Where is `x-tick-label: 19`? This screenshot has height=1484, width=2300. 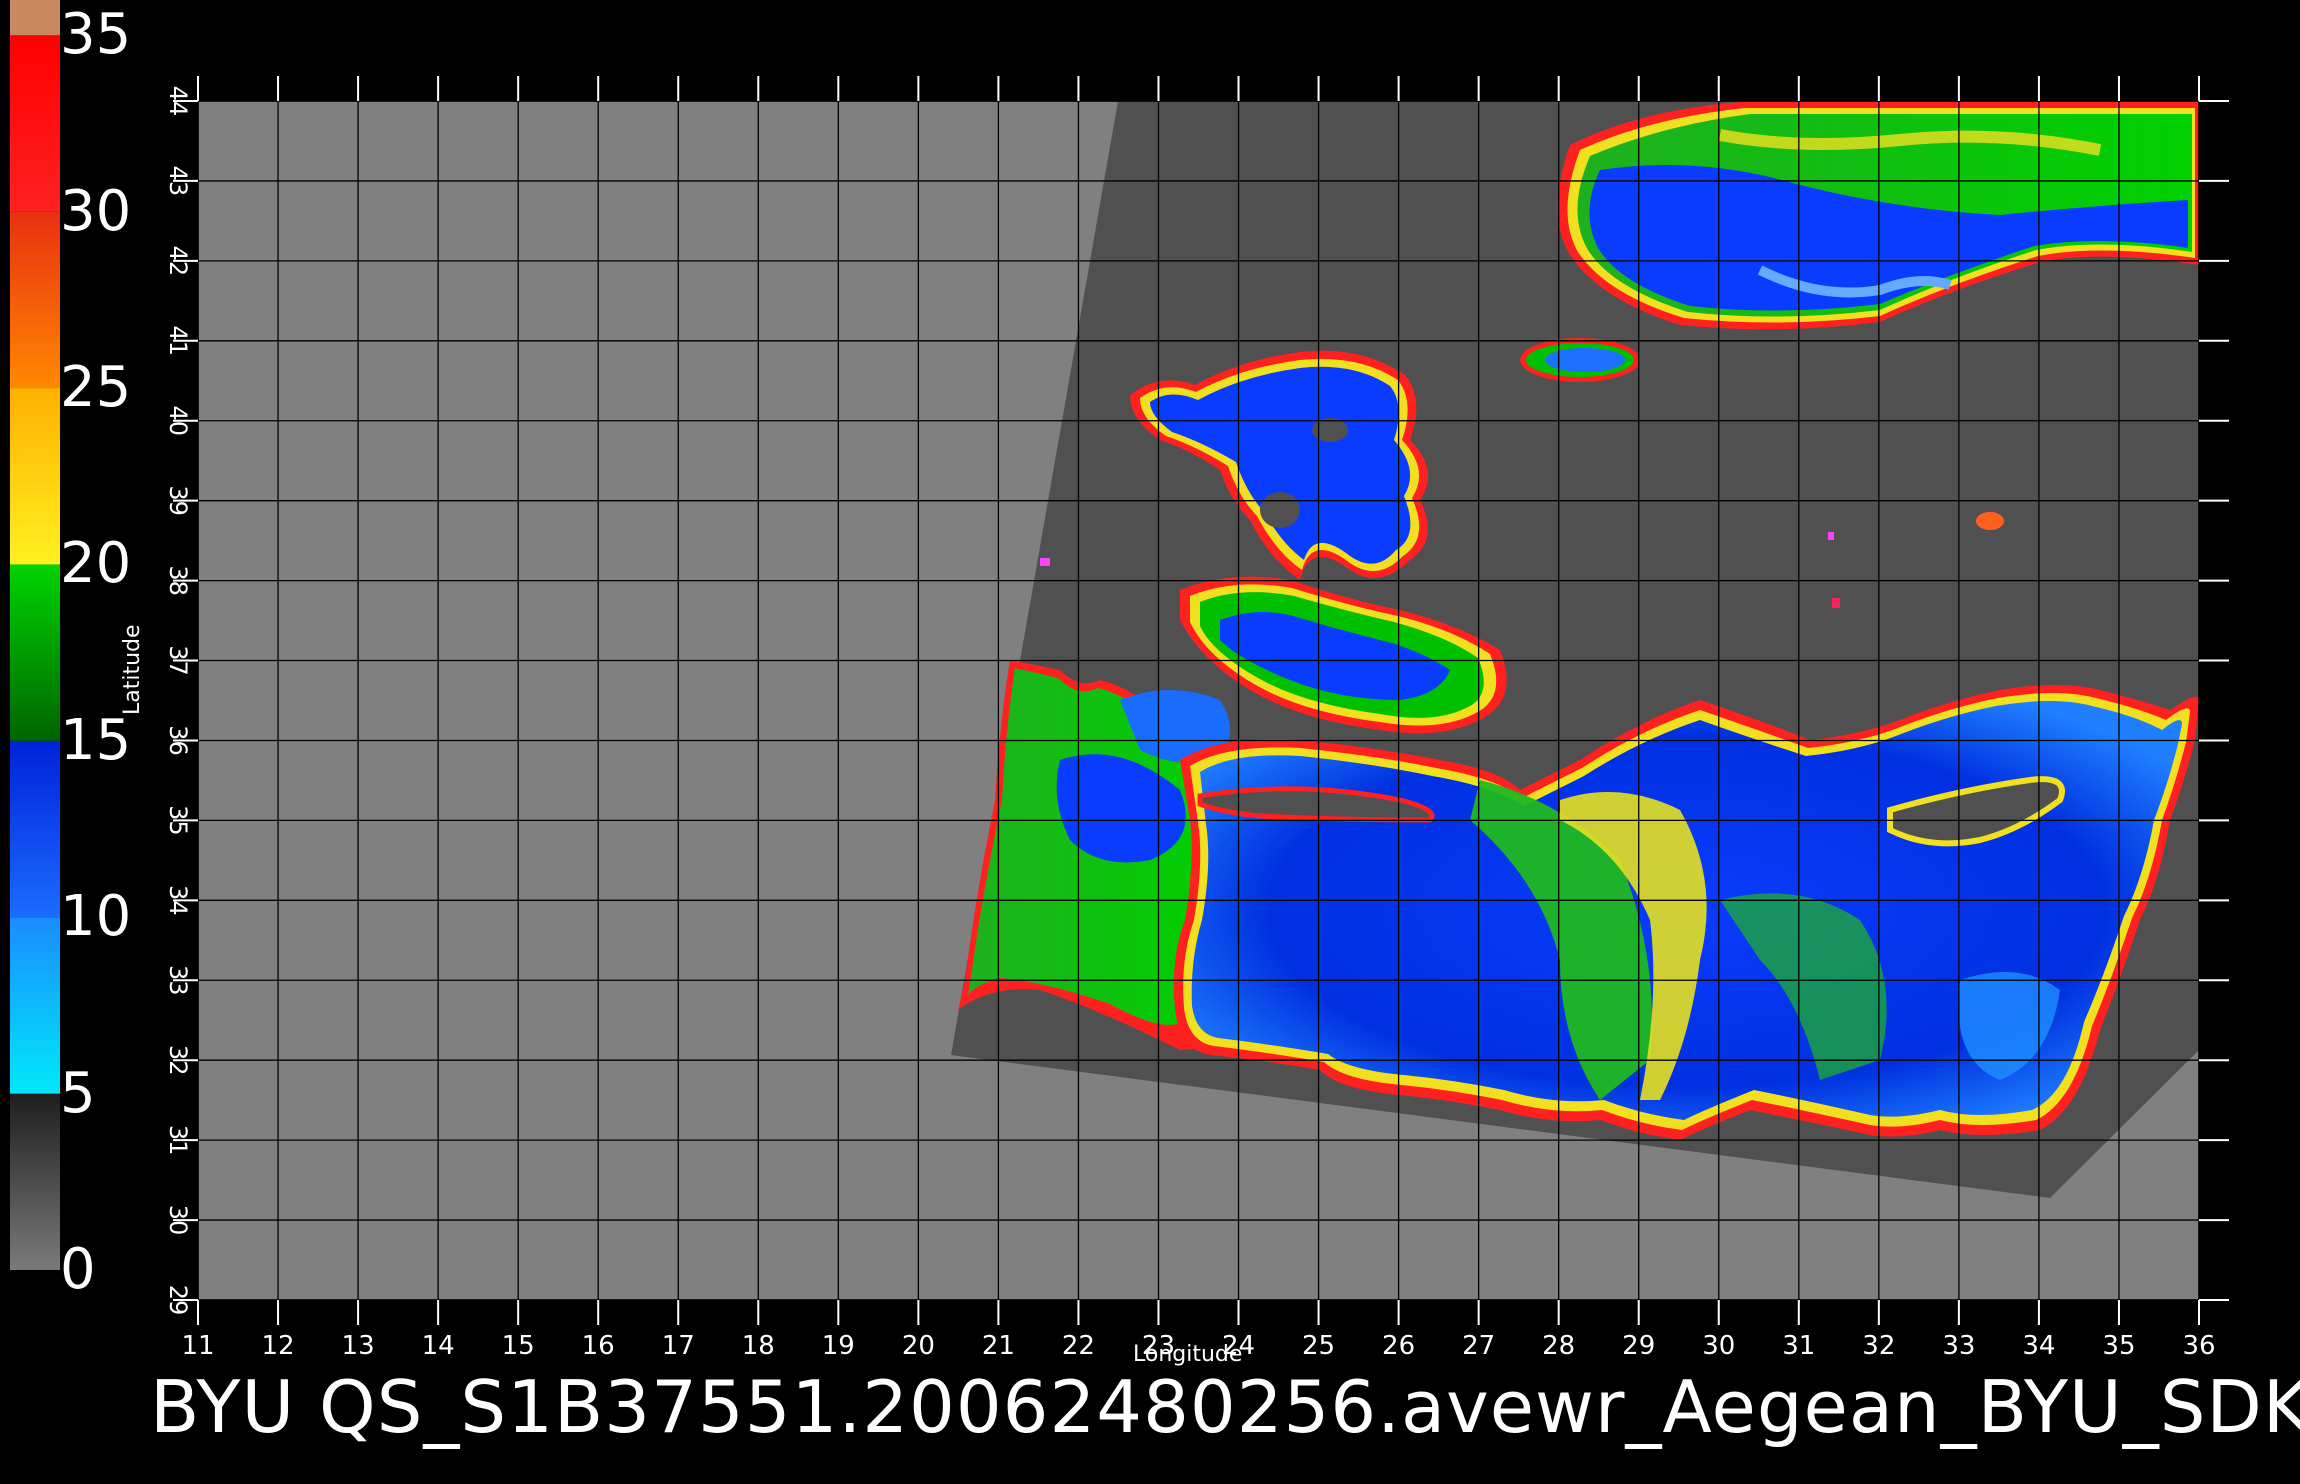
x-tick-label: 19 is located at coordinates (838, 1346).